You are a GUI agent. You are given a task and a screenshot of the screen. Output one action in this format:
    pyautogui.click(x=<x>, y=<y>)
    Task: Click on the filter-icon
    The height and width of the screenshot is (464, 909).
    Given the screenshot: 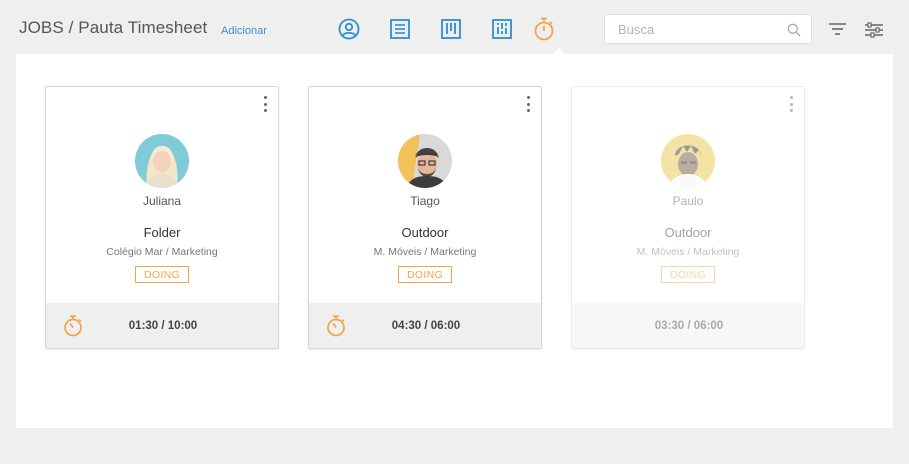 What is the action you would take?
    pyautogui.click(x=837, y=31)
    